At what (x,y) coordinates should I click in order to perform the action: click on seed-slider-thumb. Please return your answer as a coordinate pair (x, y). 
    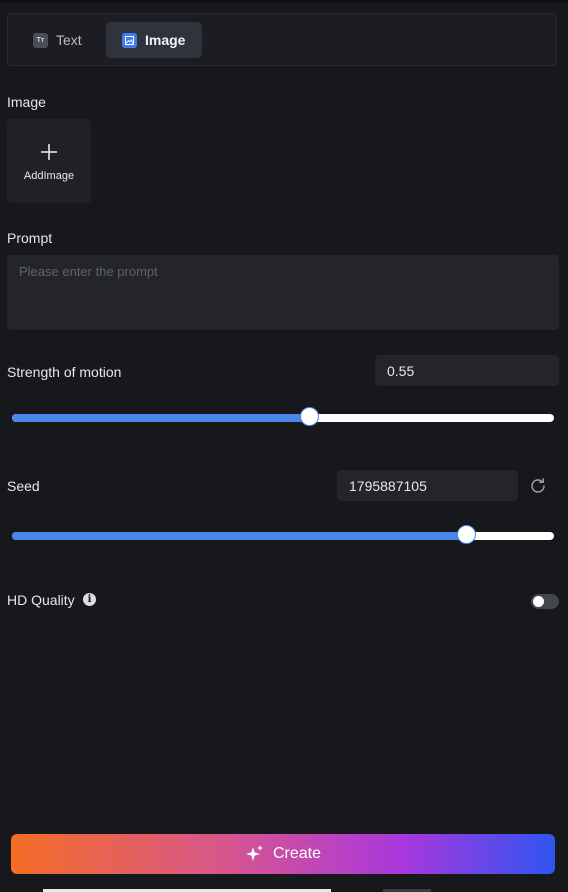
    Looking at the image, I should click on (467, 534).